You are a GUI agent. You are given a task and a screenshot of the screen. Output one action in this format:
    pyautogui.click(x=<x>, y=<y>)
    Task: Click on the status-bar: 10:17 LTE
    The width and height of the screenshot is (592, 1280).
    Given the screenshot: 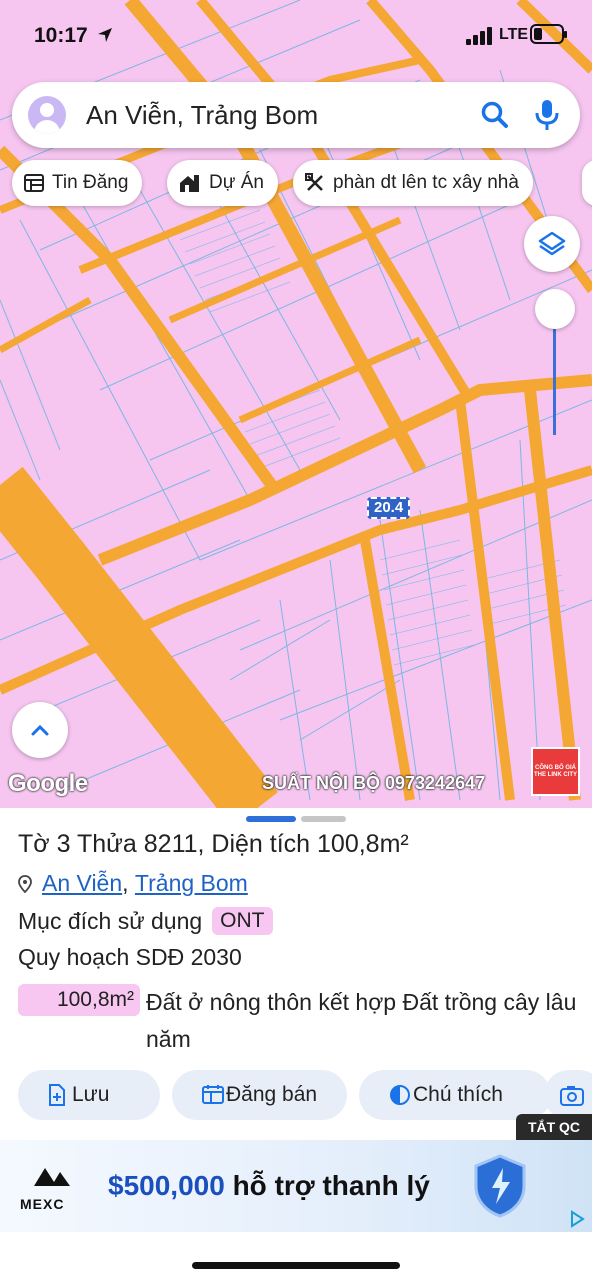 What is the action you would take?
    pyautogui.click(x=296, y=32)
    